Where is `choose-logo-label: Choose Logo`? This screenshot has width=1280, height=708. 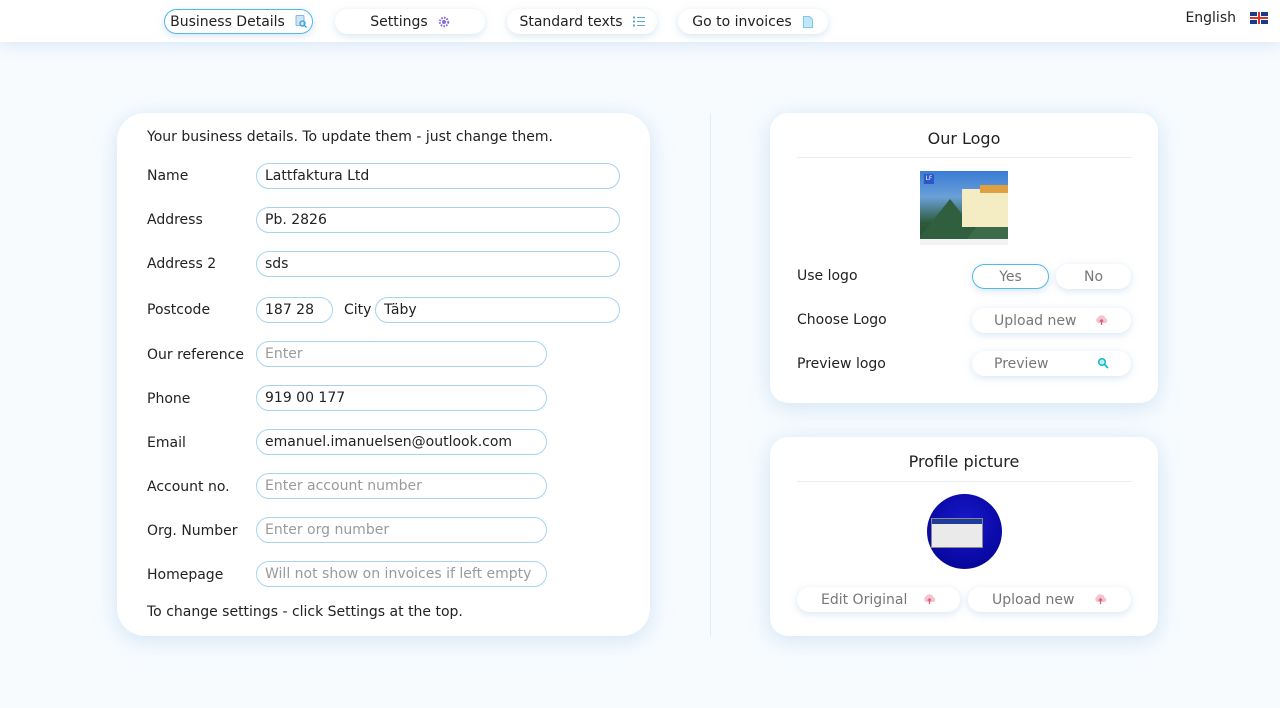
choose-logo-label: Choose Logo is located at coordinates (842, 320).